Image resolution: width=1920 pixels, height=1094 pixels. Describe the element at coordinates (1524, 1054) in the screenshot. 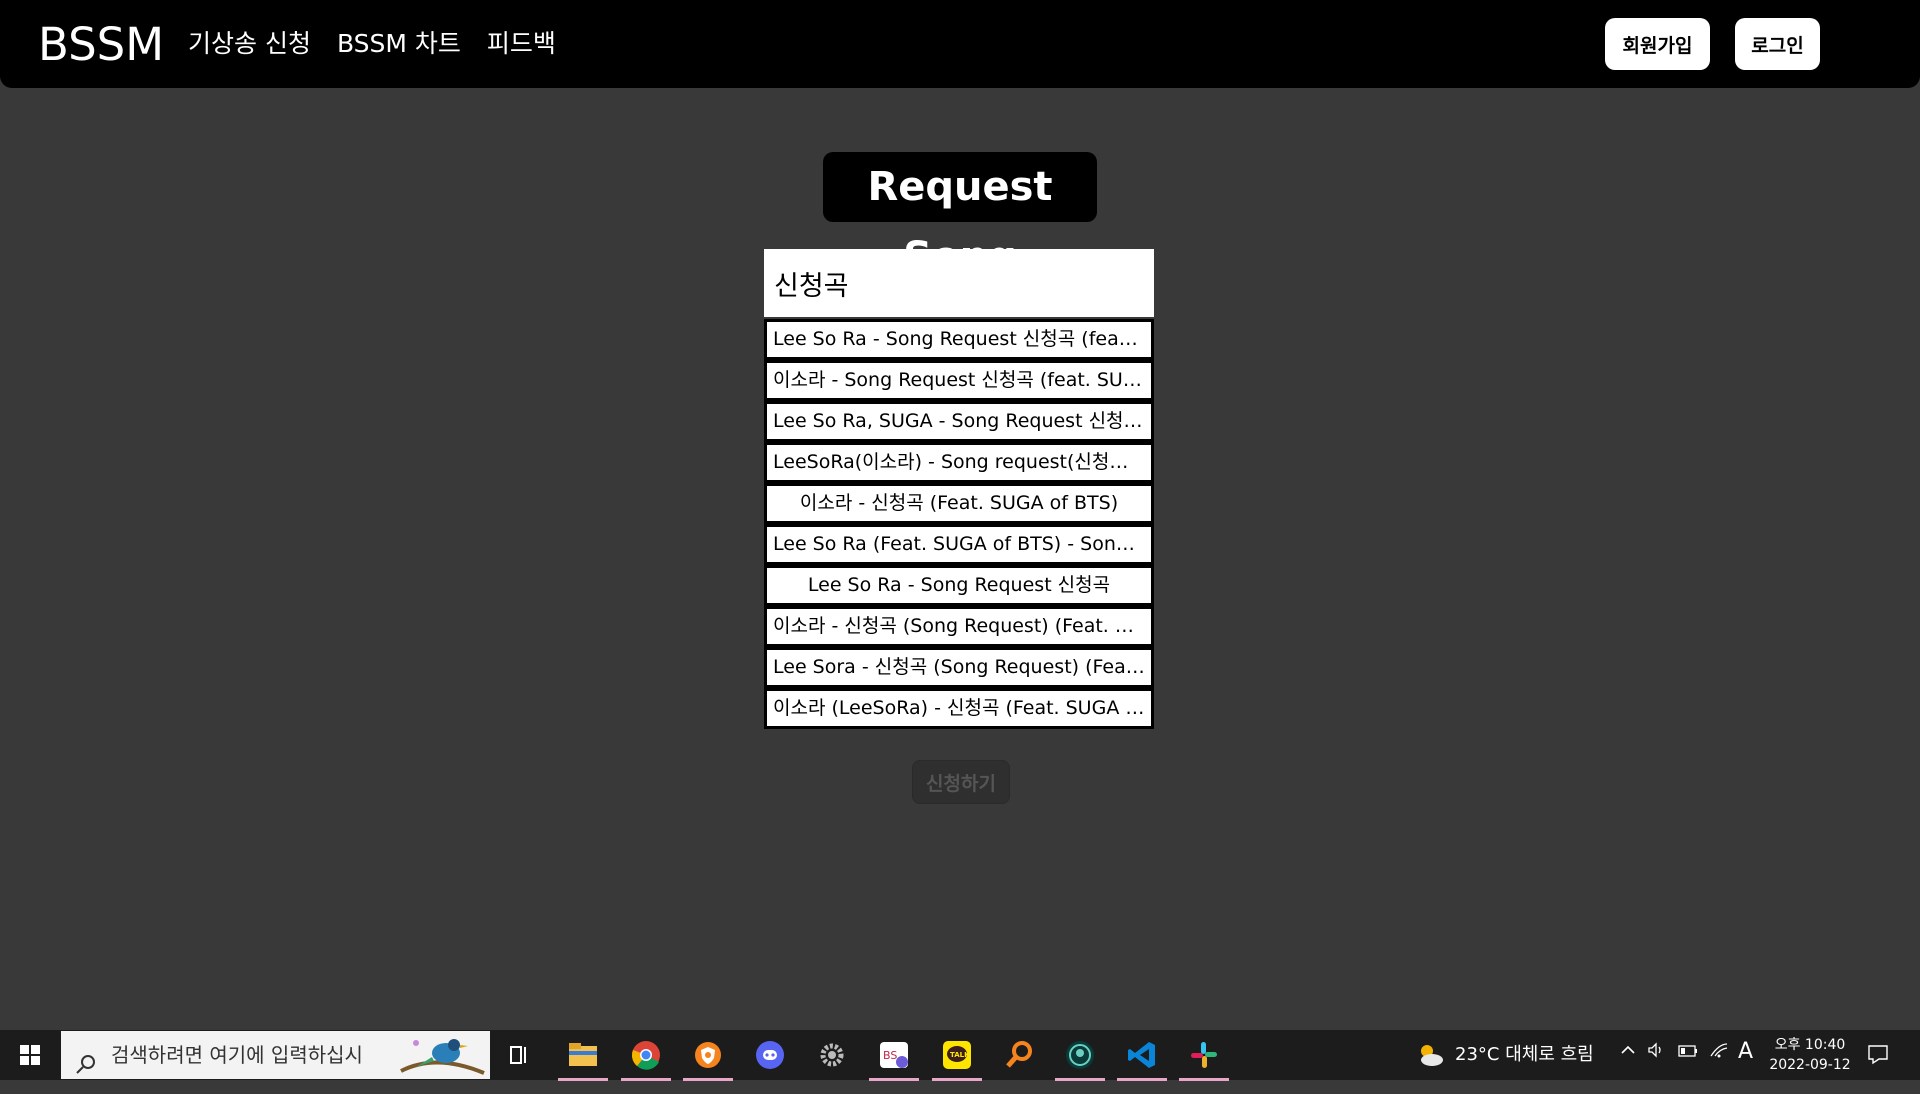

I see `weather-text: 23°C 대체로 흐림` at that location.